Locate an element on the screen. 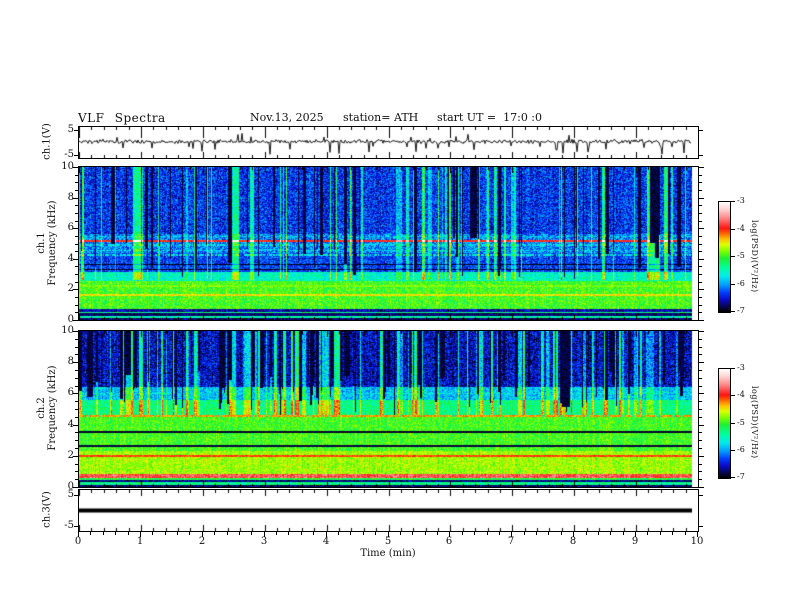  figure-title: VLF Spectra is located at coordinates (122, 118).